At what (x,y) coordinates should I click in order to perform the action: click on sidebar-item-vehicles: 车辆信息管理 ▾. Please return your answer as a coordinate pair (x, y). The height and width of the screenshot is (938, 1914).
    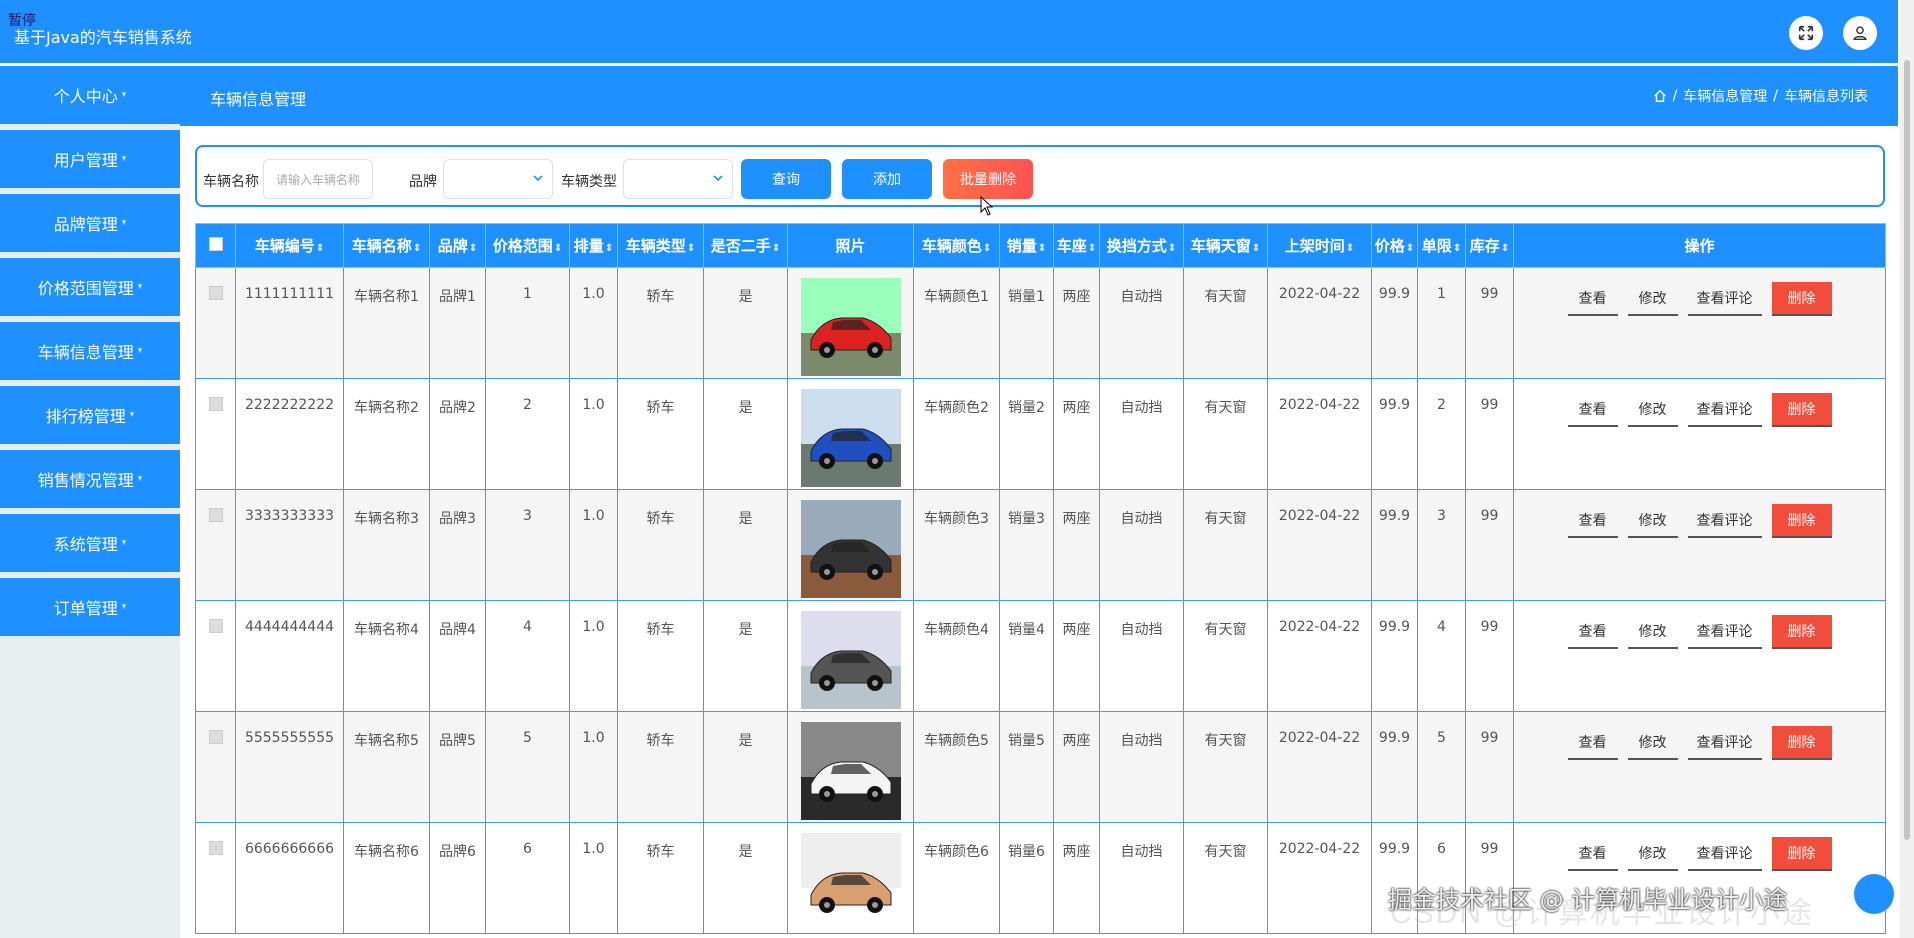
    Looking at the image, I should click on (90, 351).